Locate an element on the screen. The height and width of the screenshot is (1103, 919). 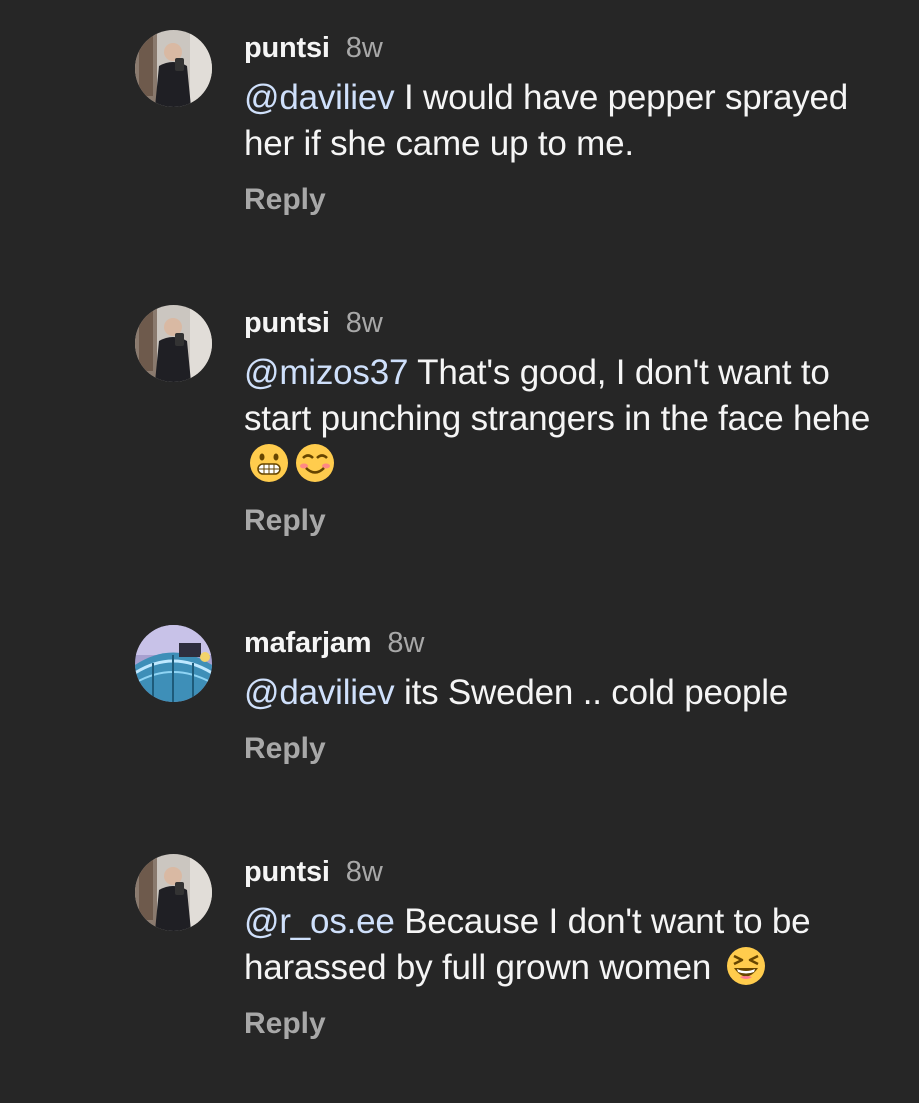
grinning-face-icon is located at coordinates (269, 463).